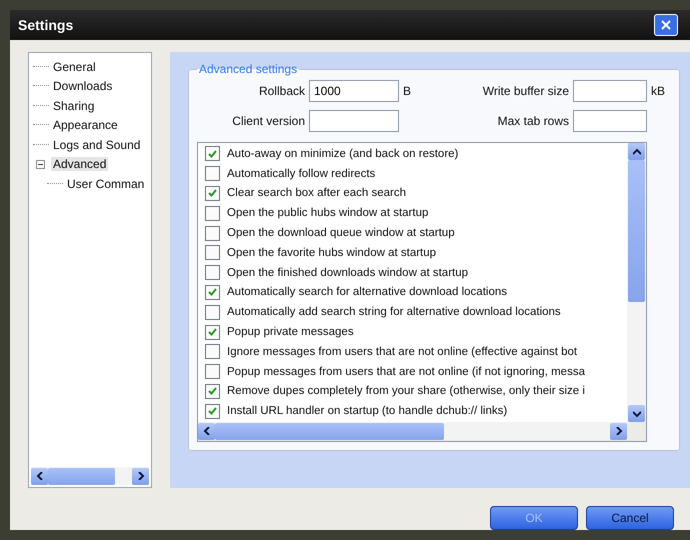 This screenshot has height=540, width=690. What do you see at coordinates (367, 292) in the screenshot?
I see `option-label: Automatically search for alternative download locations` at bounding box center [367, 292].